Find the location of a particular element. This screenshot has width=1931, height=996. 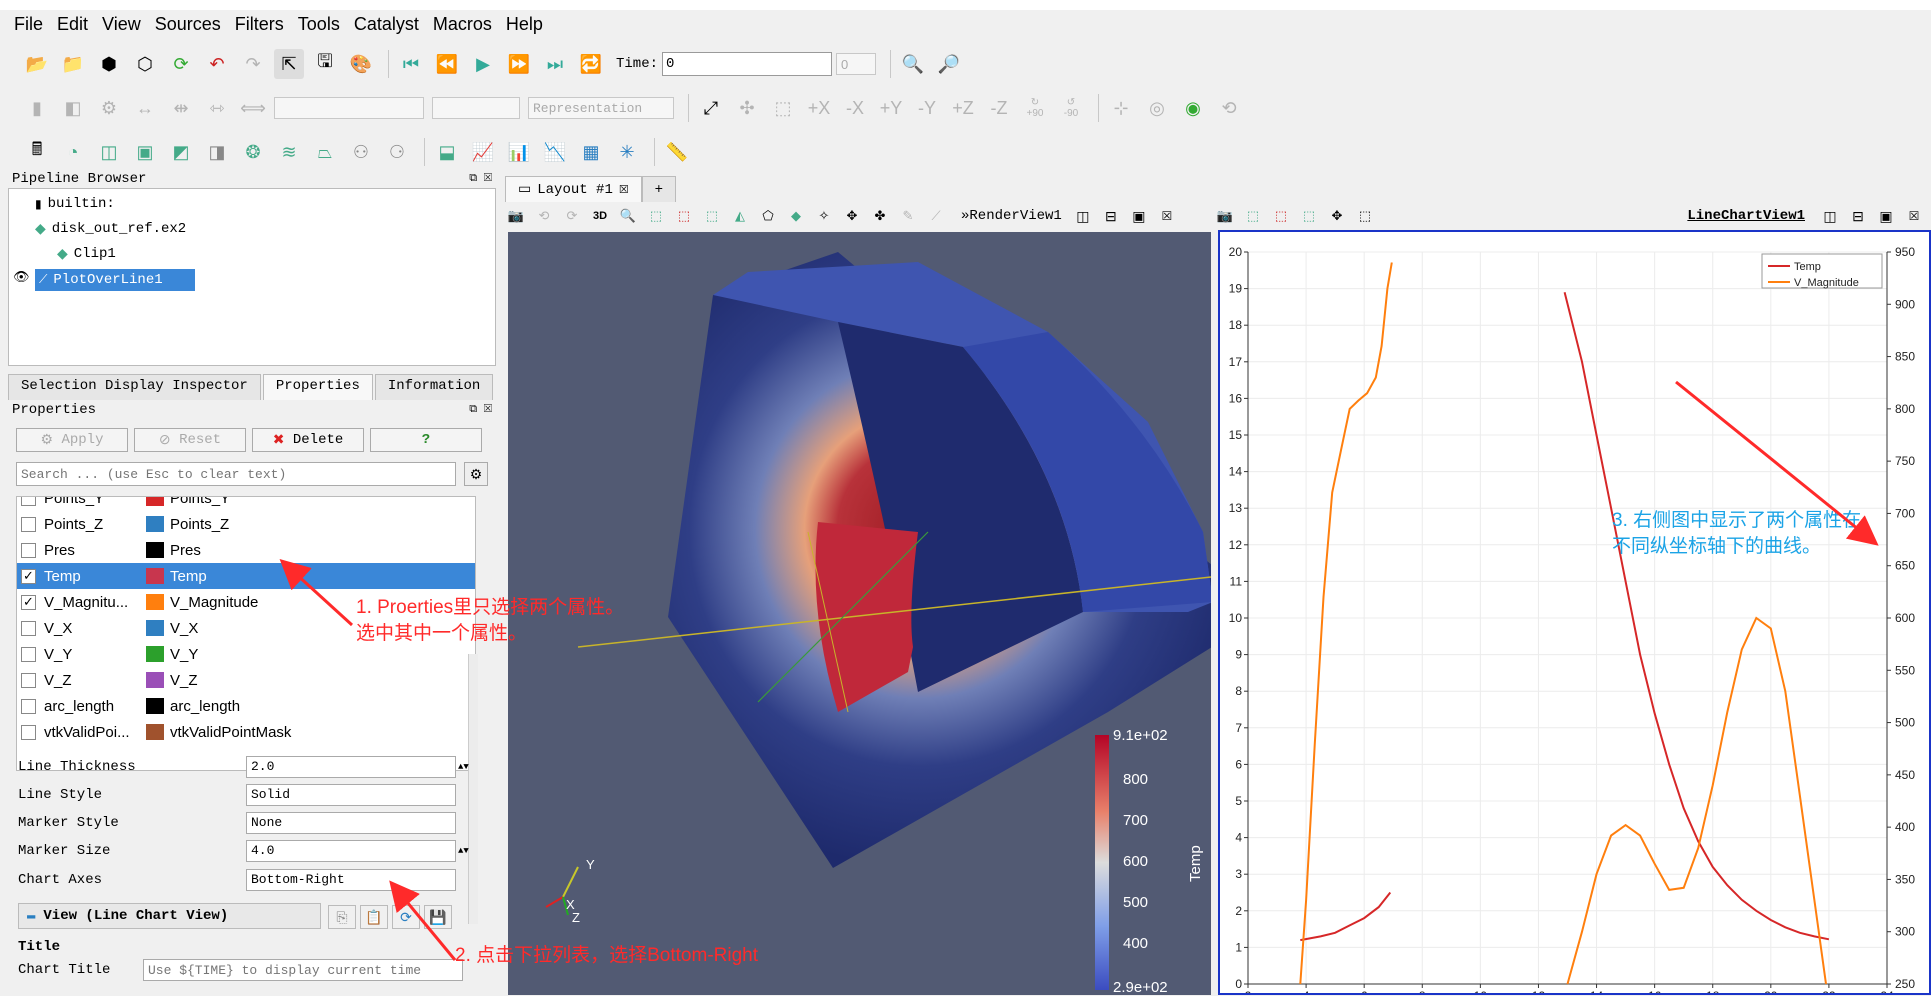

open-file-icon: 📂 is located at coordinates (37, 64).